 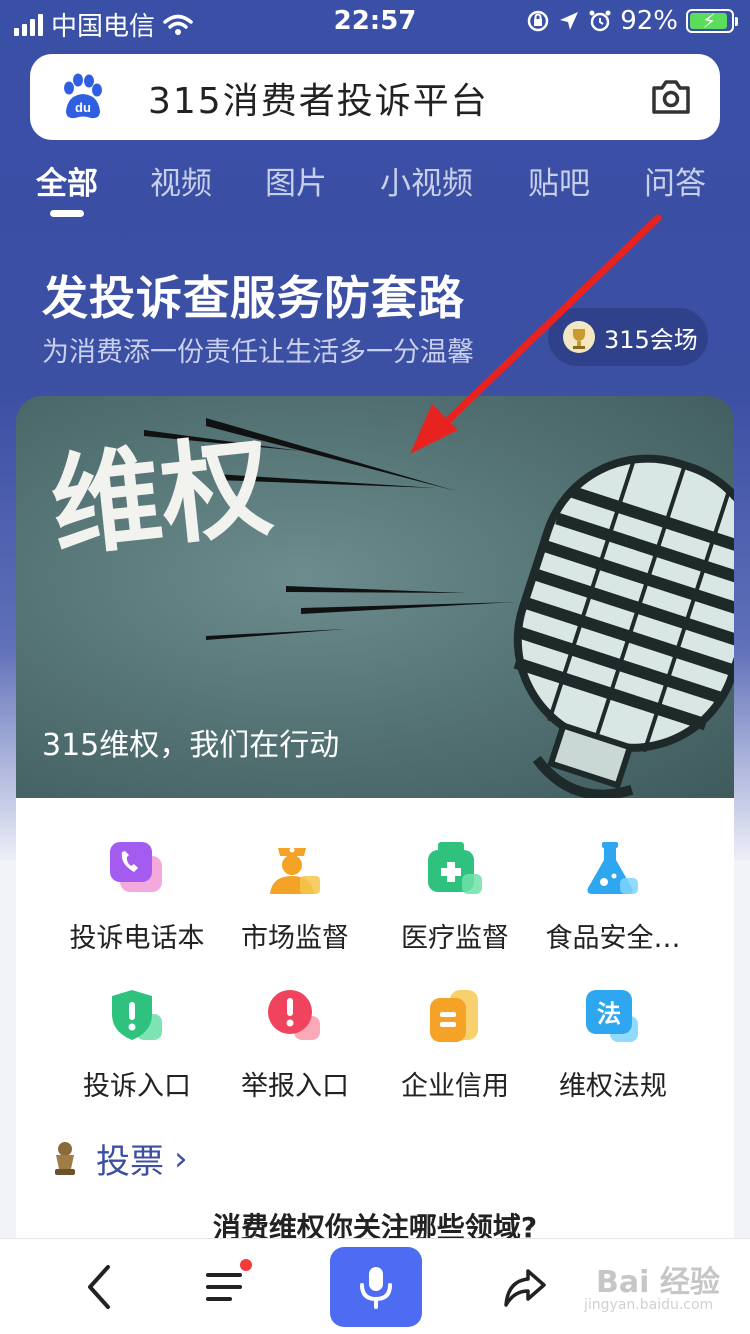 What do you see at coordinates (296, 180) in the screenshot?
I see `tab-images: 图片` at bounding box center [296, 180].